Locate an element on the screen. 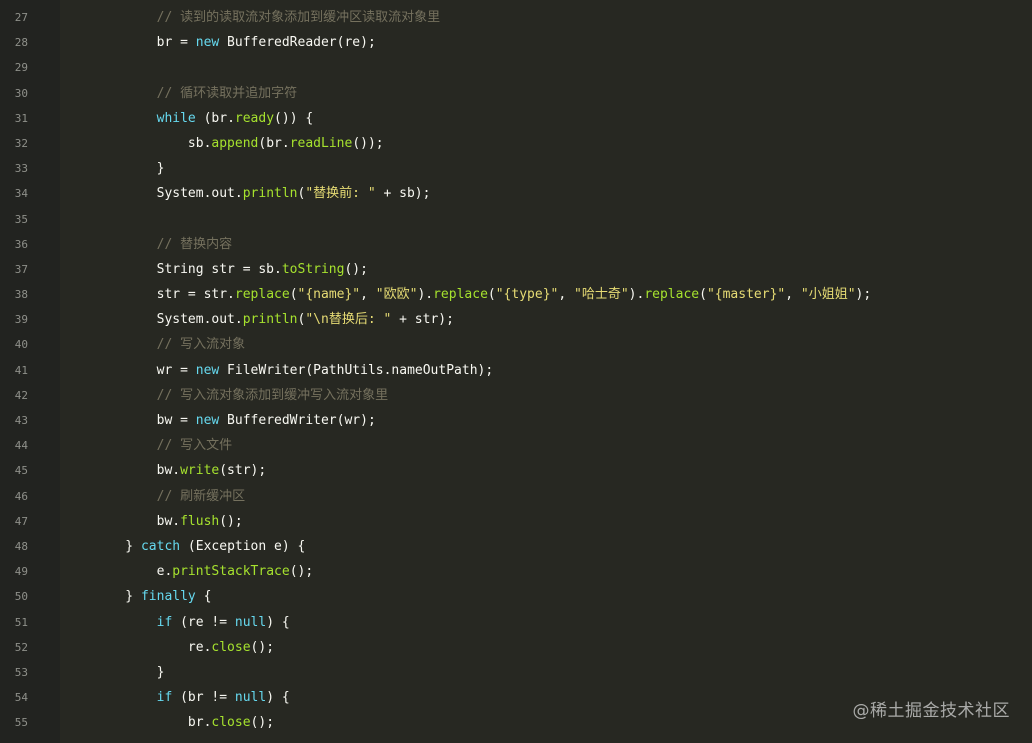 This screenshot has width=1032, height=743. code-token: replace is located at coordinates (460, 295).